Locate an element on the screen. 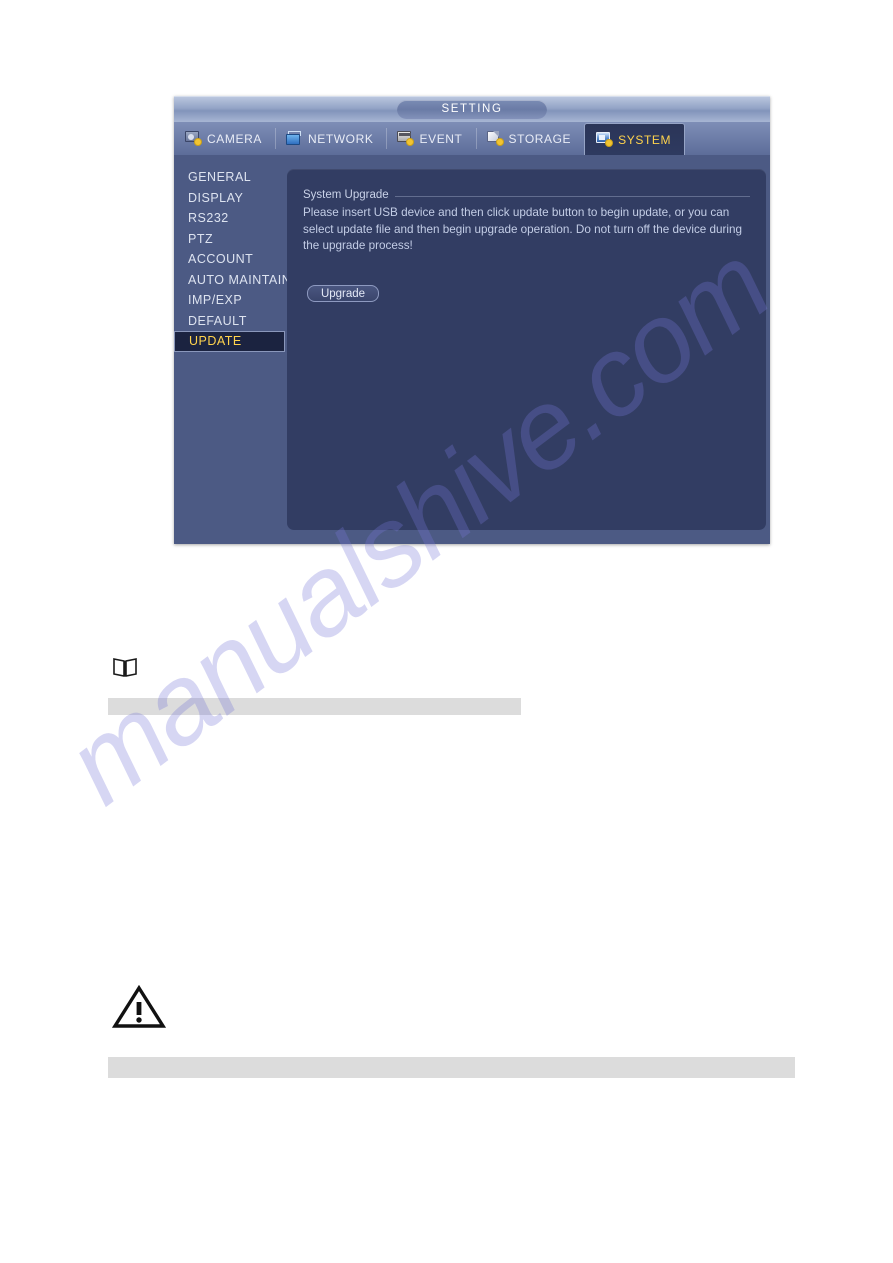  book-icon is located at coordinates (125, 667).